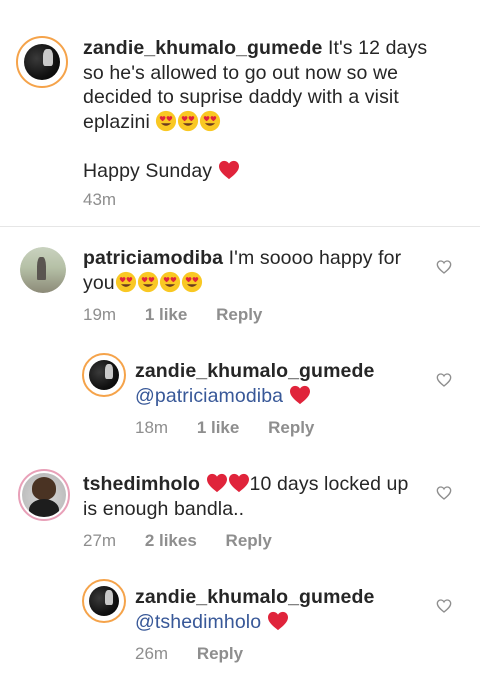  I want to click on caption-body-line2: Happy Sunday, so click(148, 170).